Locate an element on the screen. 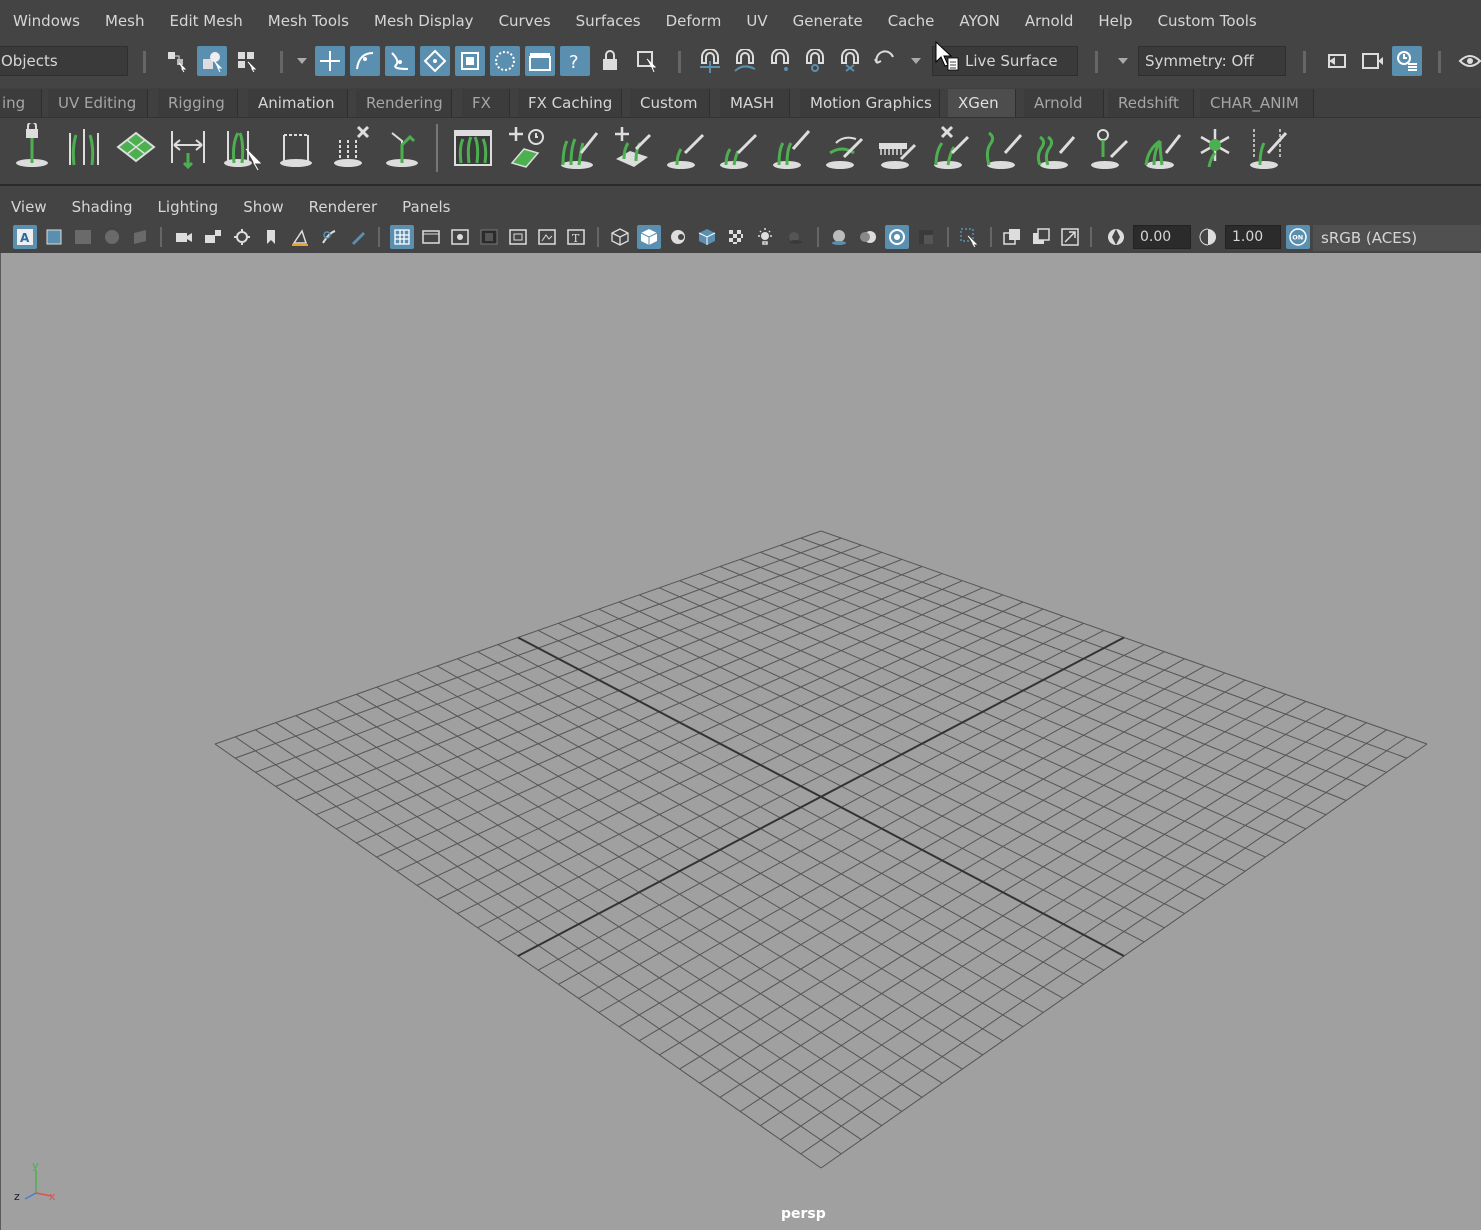 The width and height of the screenshot is (1481, 1230). arnold-a-icon: A is located at coordinates (25, 237).